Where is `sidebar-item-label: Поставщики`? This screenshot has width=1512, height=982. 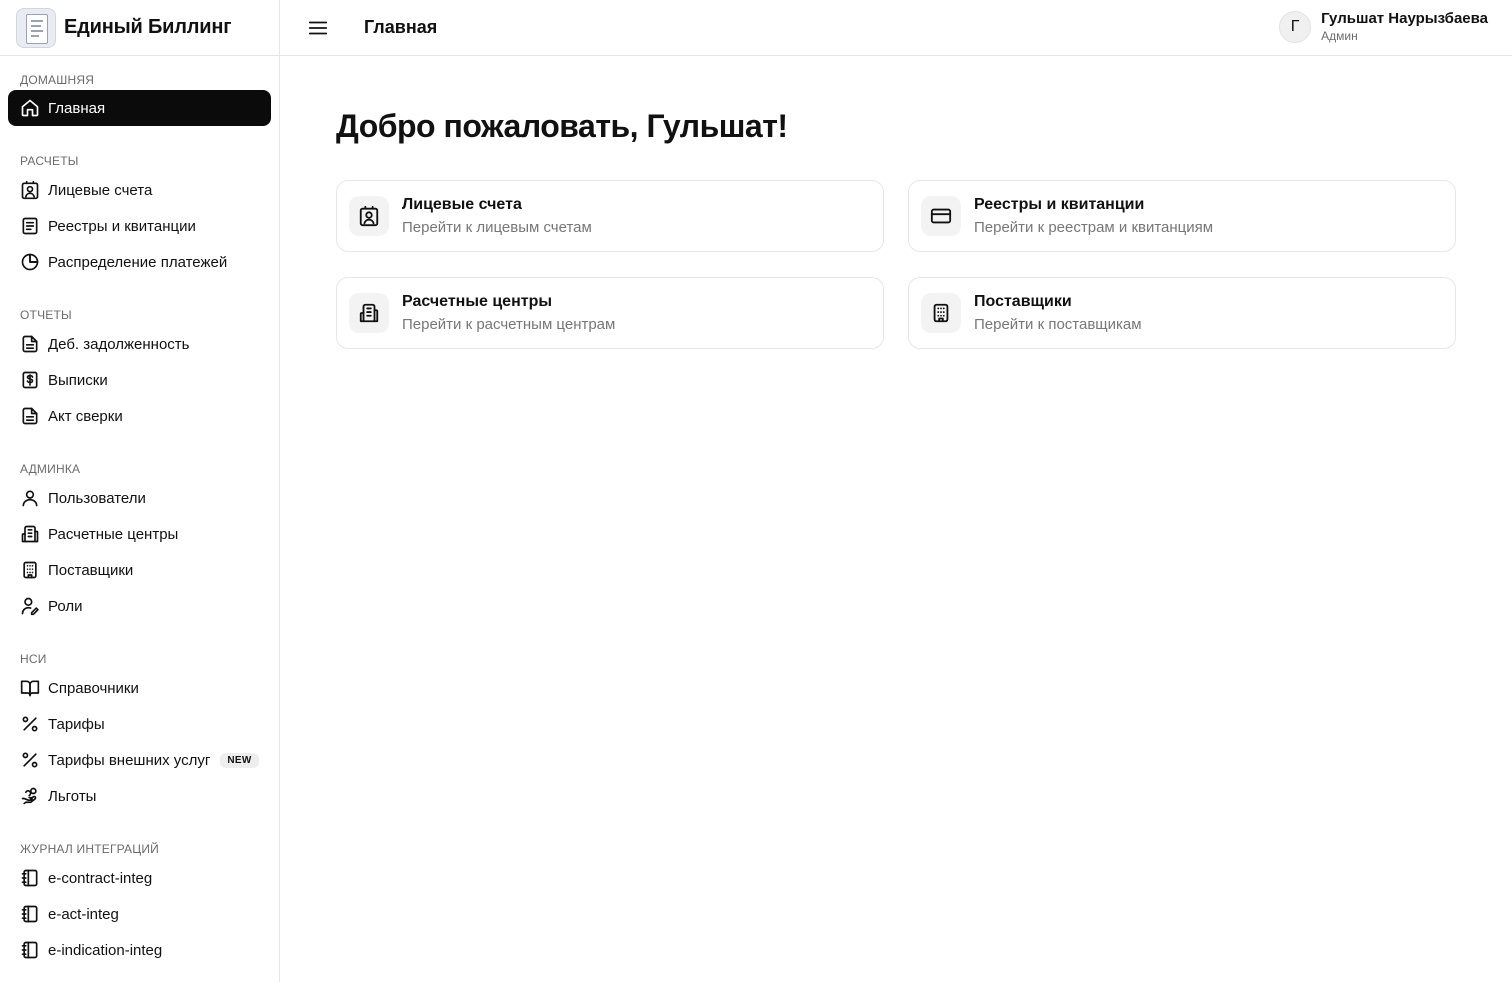
sidebar-item-label: Поставщики is located at coordinates (91, 570).